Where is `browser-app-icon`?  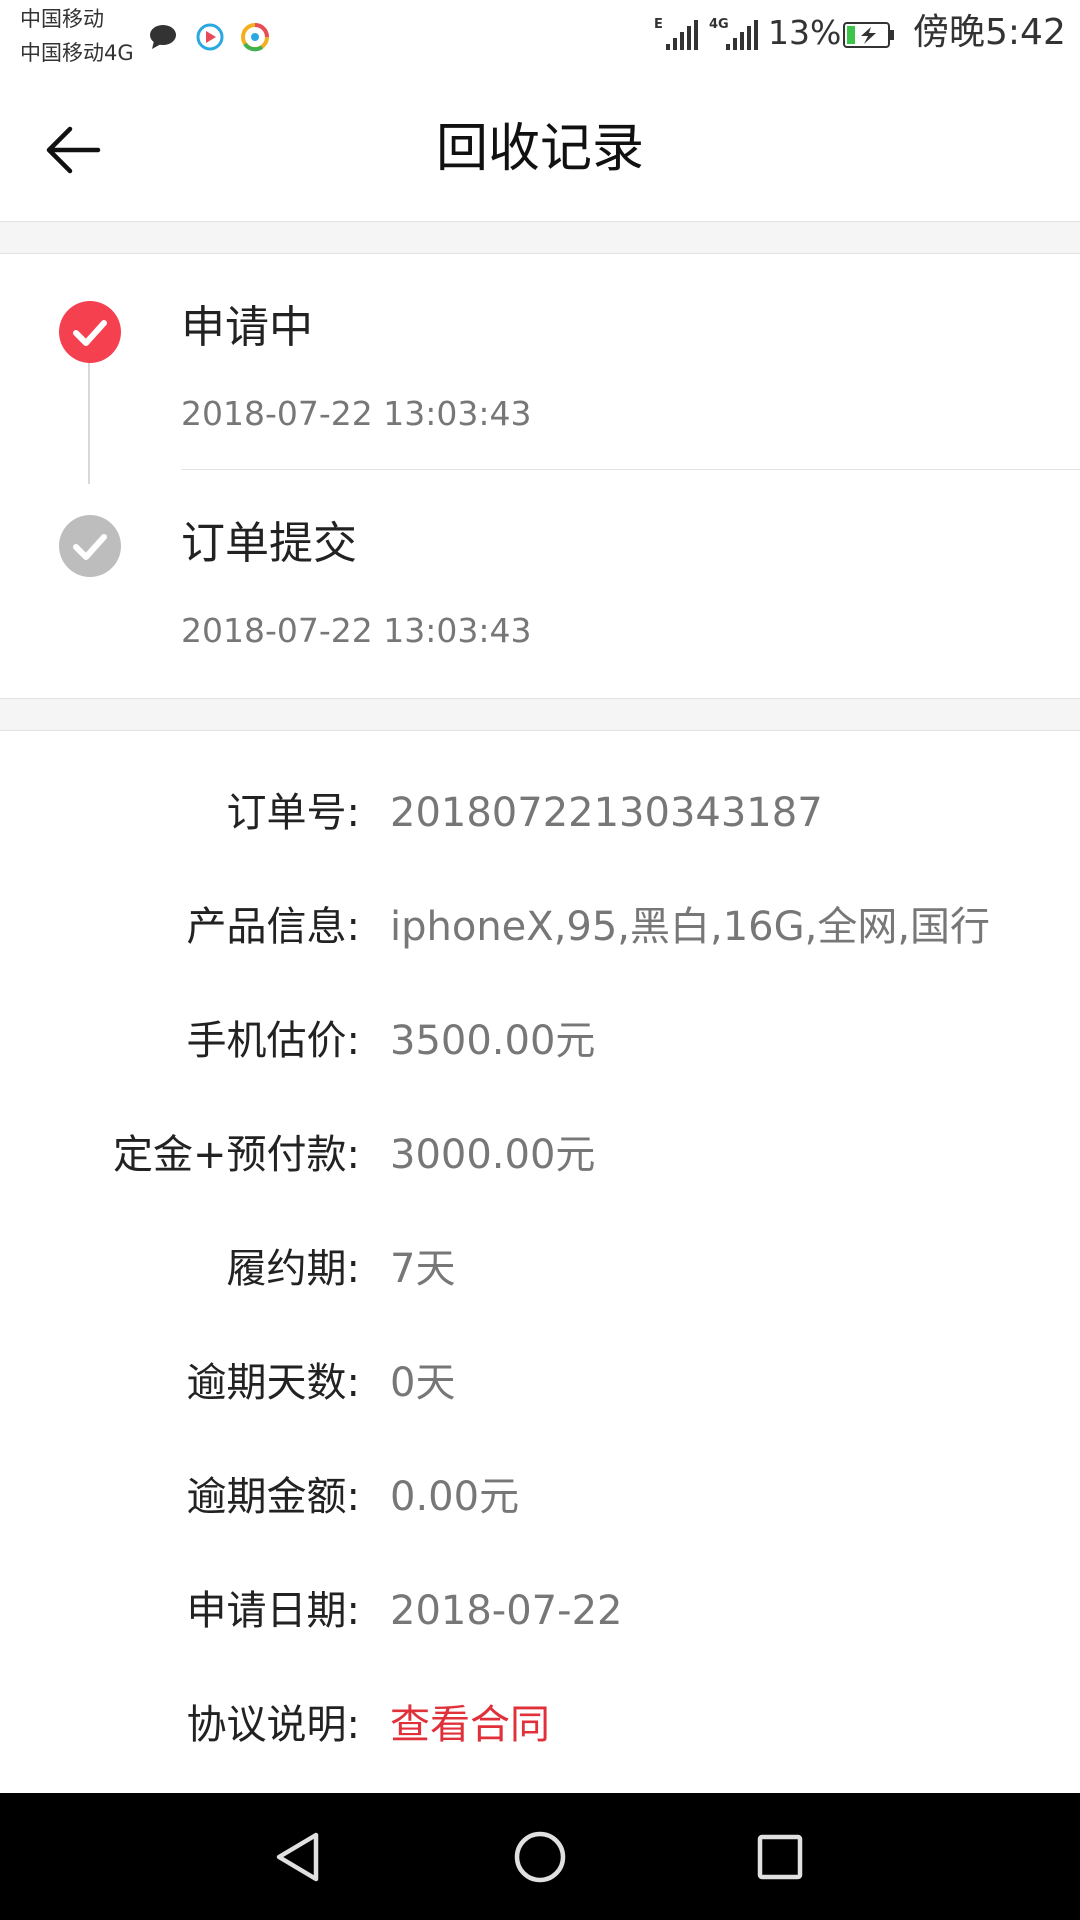 browser-app-icon is located at coordinates (255, 37).